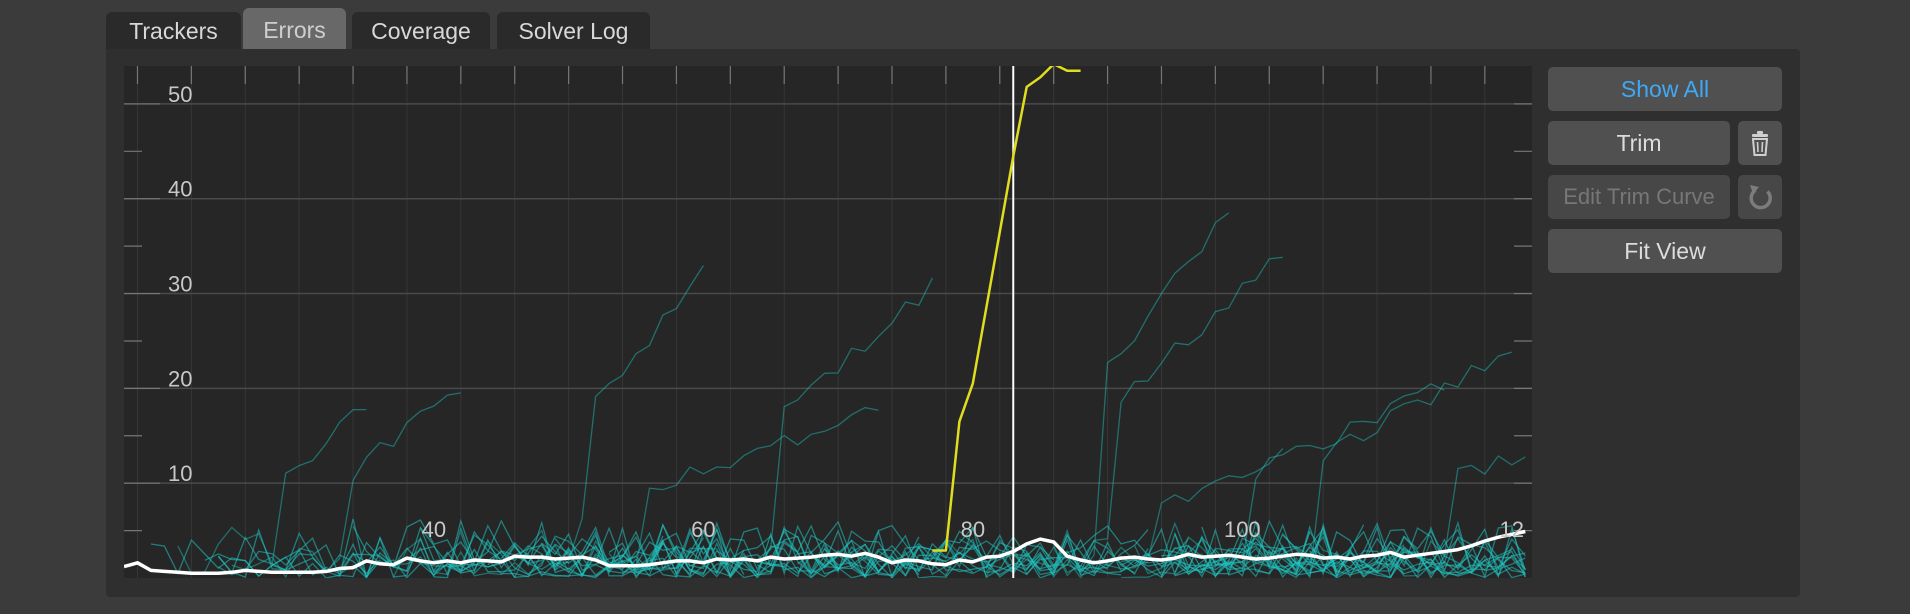 Image resolution: width=1910 pixels, height=614 pixels. Describe the element at coordinates (434, 529) in the screenshot. I see `x-tick-label: 40` at that location.